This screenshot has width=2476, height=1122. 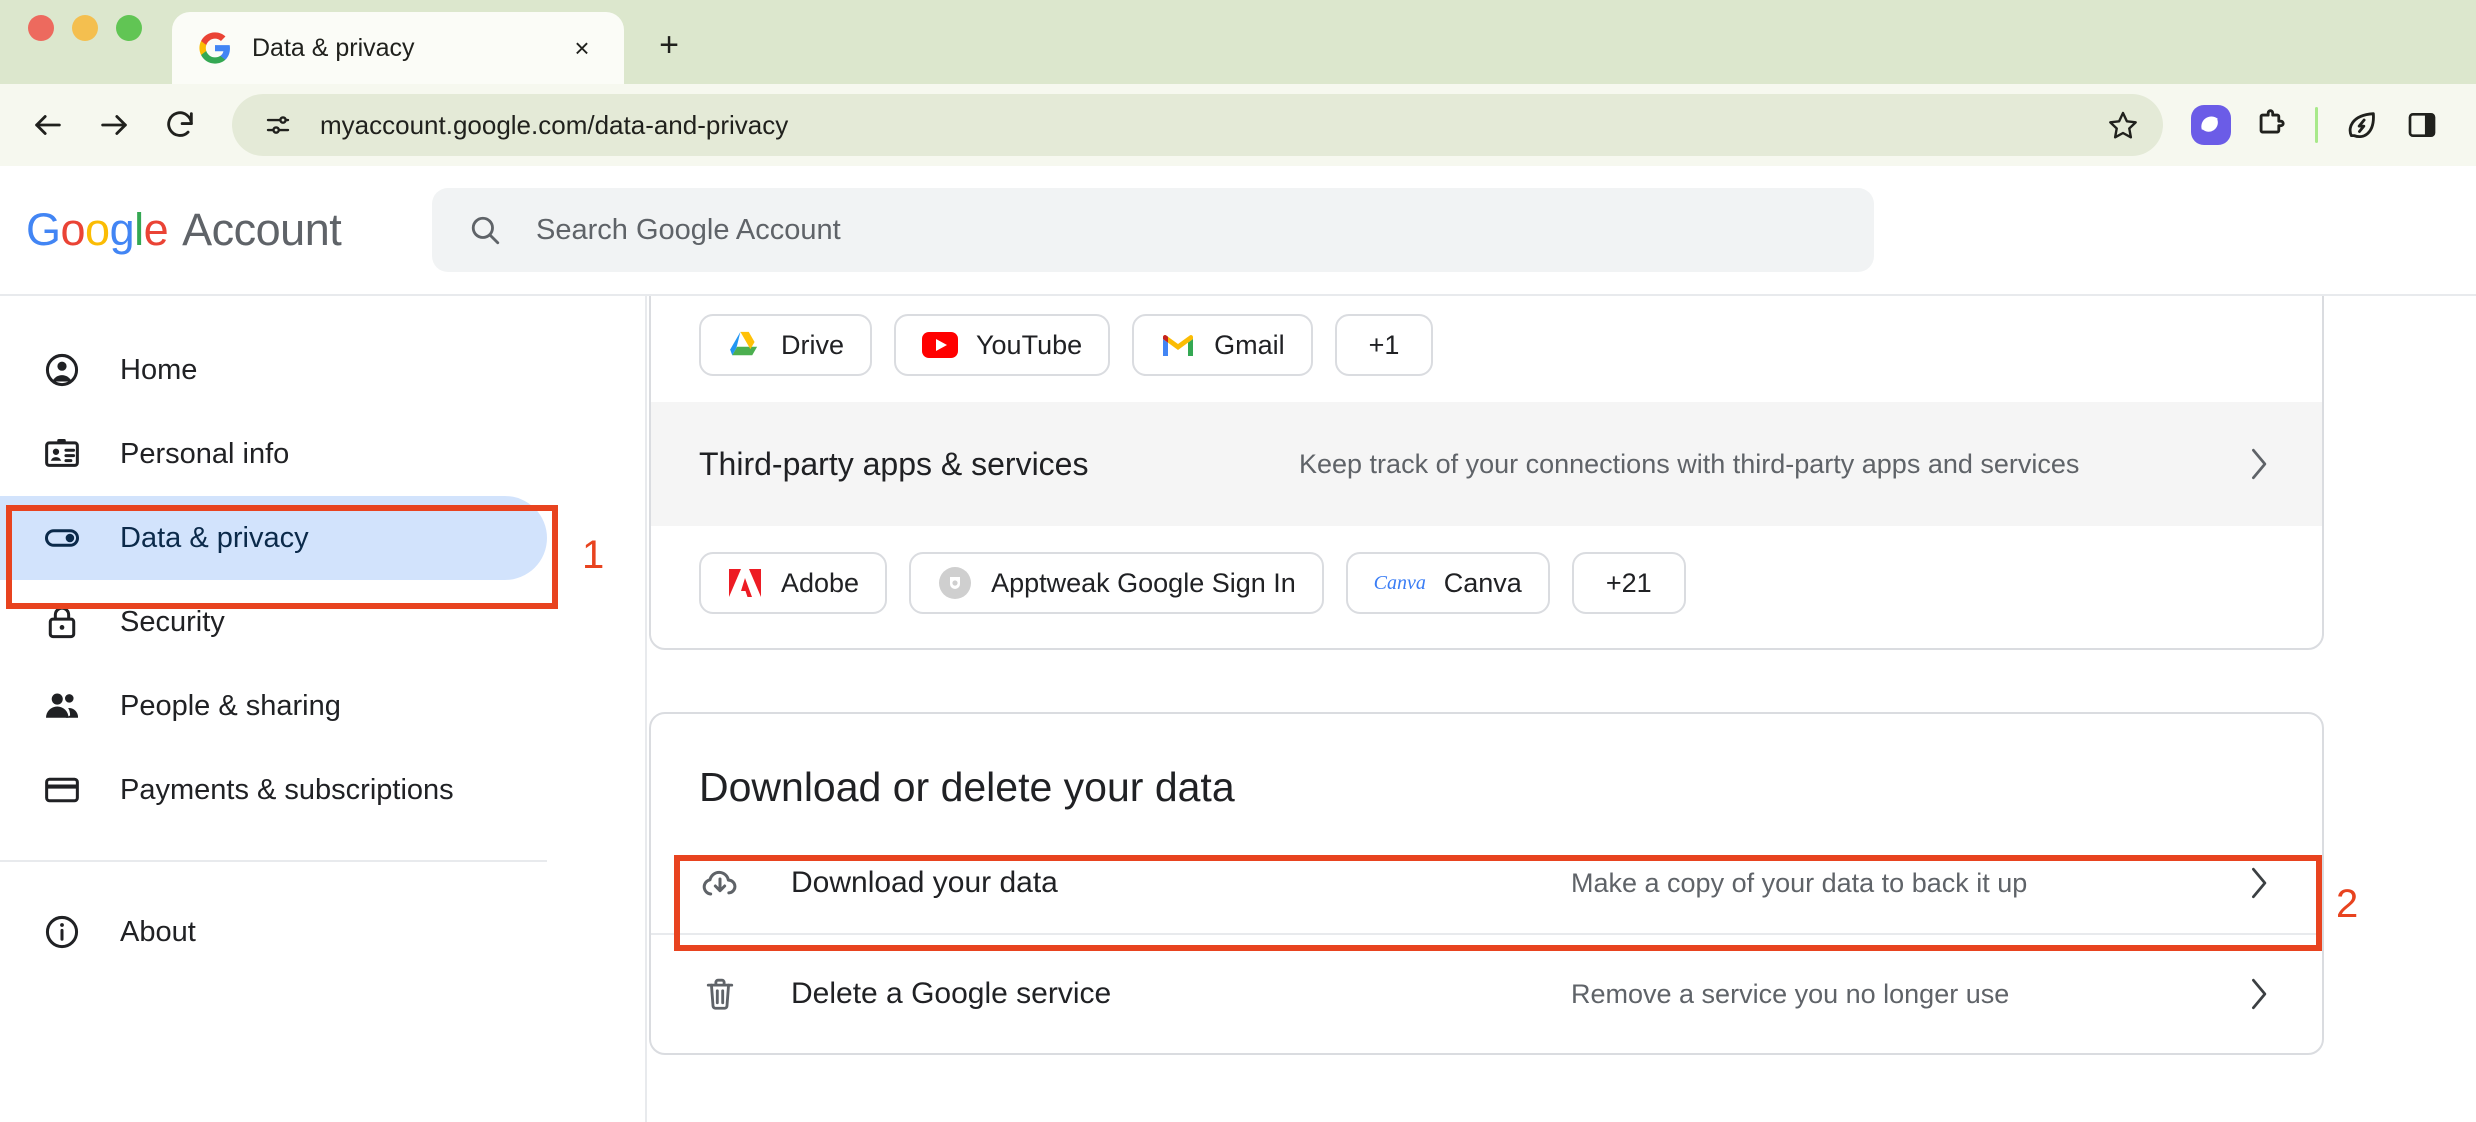 What do you see at coordinates (2347, 904) in the screenshot?
I see `annotation-number-2: 2` at bounding box center [2347, 904].